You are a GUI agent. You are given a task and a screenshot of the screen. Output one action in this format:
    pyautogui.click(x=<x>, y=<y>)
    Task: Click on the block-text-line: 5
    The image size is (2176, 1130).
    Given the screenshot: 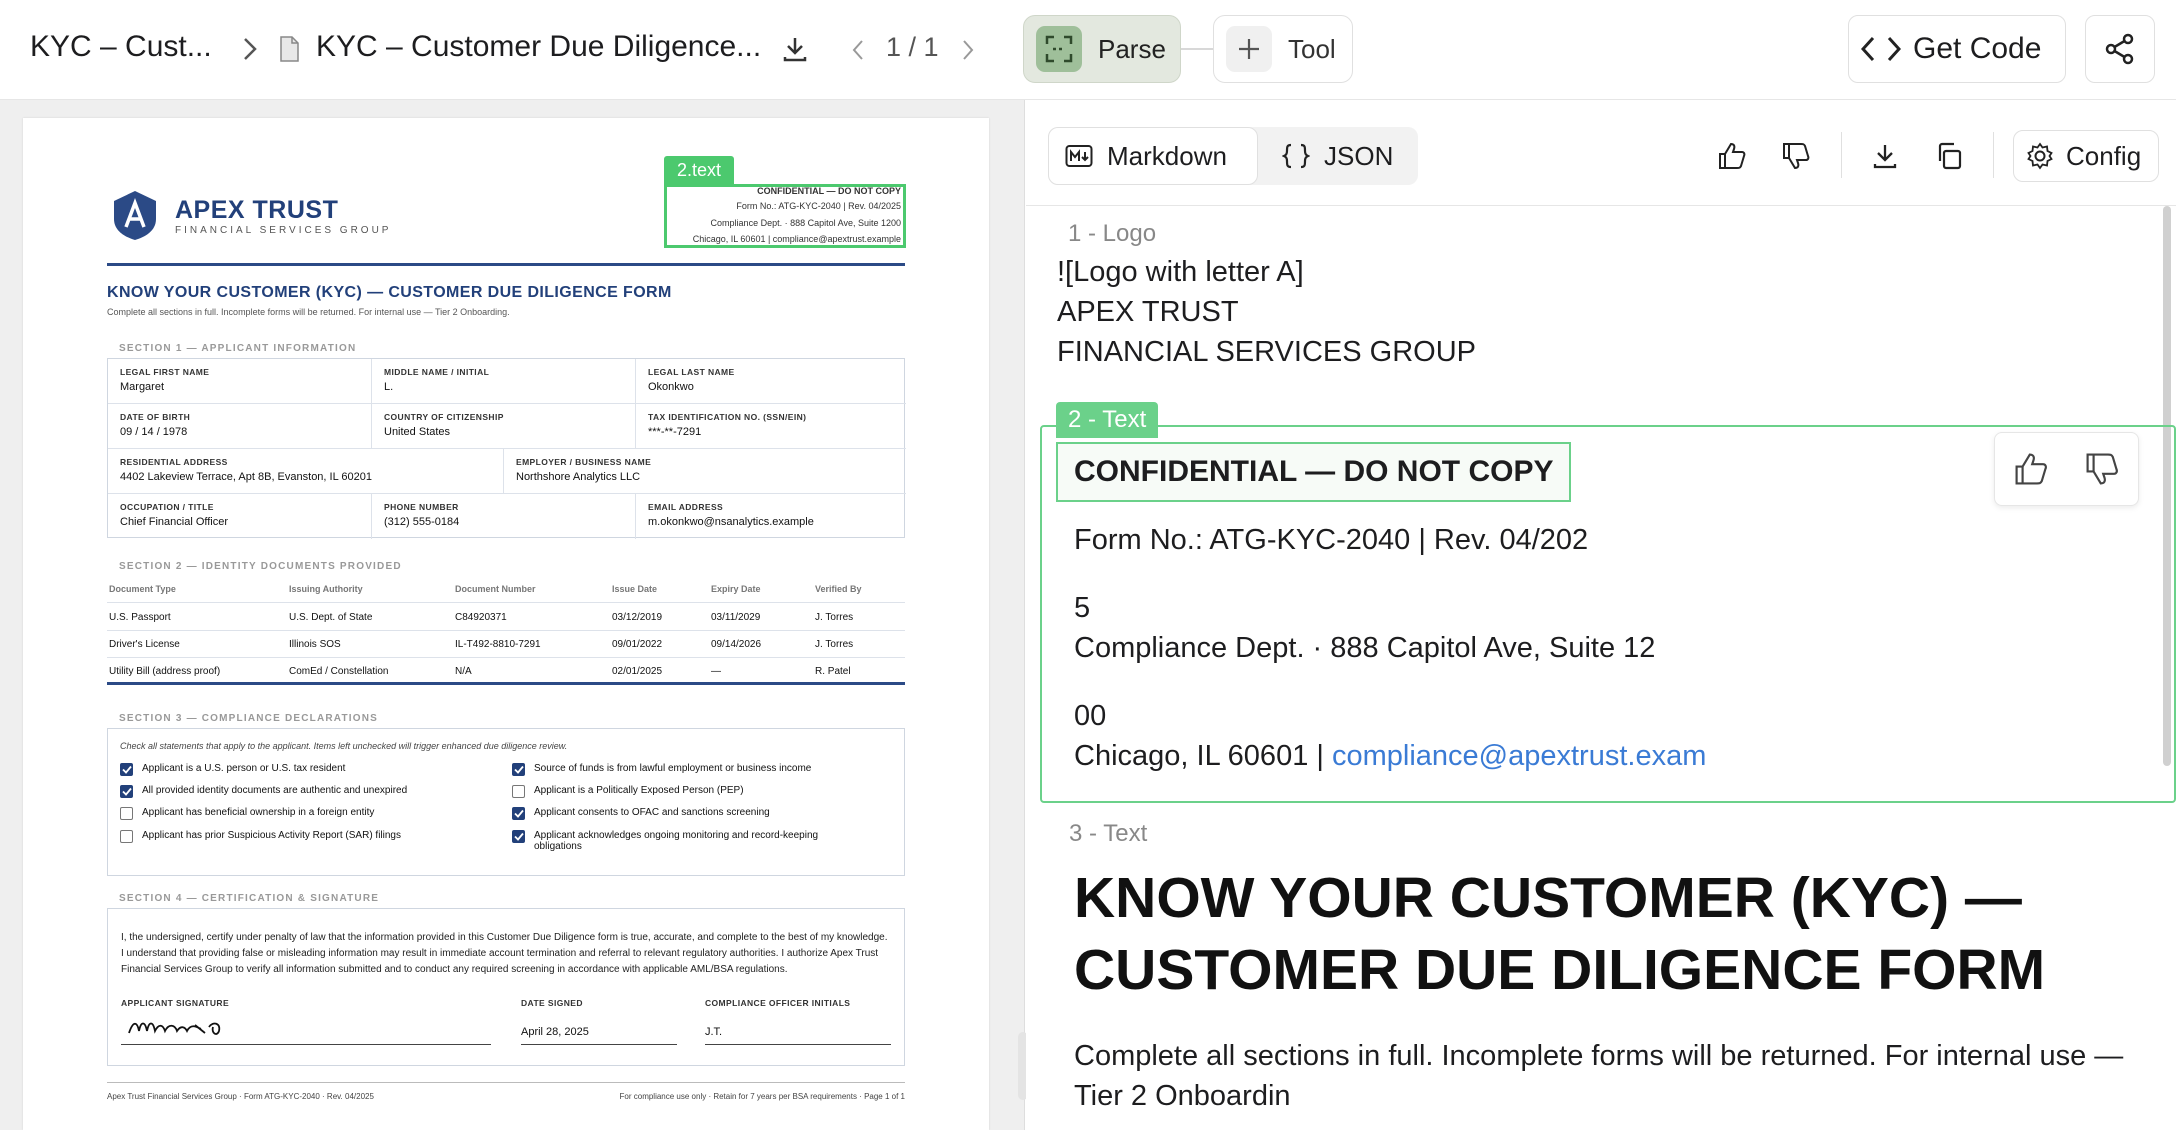 What is the action you would take?
    pyautogui.click(x=1082, y=608)
    